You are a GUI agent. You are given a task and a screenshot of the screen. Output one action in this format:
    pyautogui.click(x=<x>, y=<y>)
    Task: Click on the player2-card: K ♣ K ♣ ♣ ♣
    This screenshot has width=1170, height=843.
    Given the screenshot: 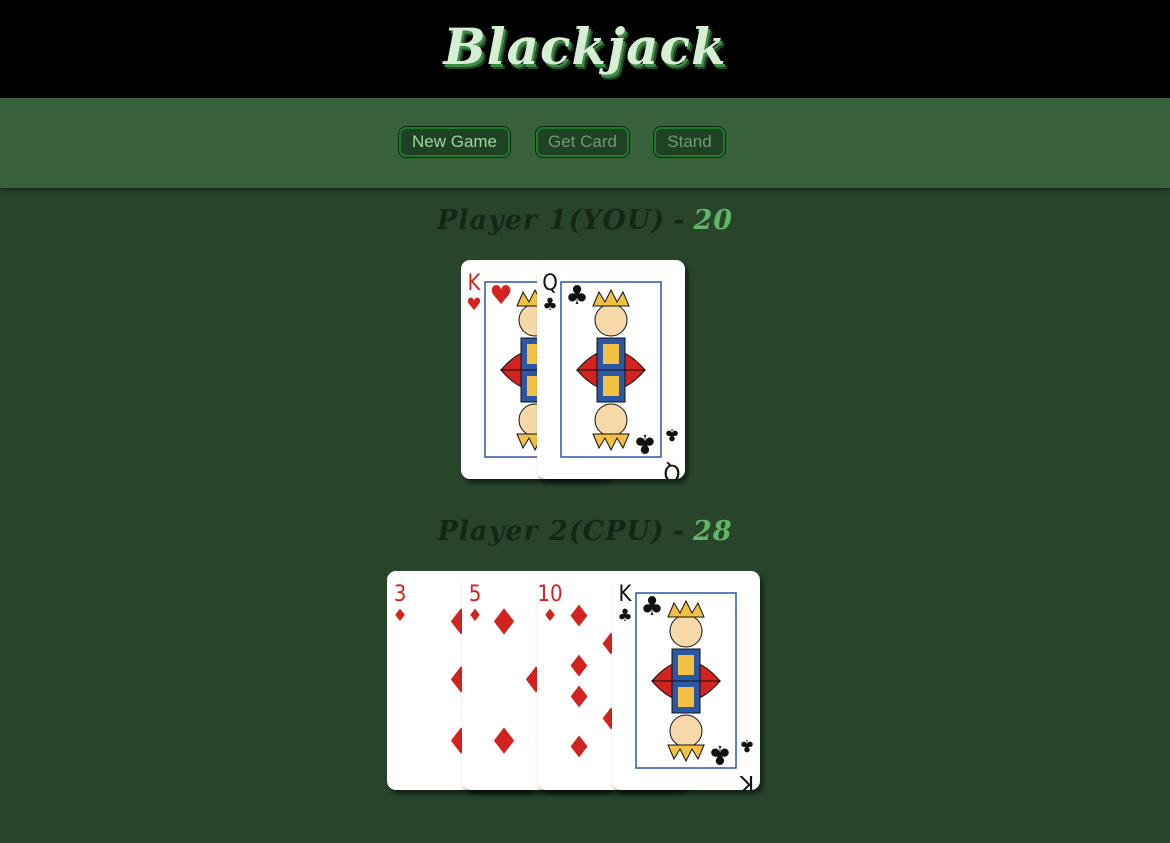 What is the action you would take?
    pyautogui.click(x=686, y=680)
    